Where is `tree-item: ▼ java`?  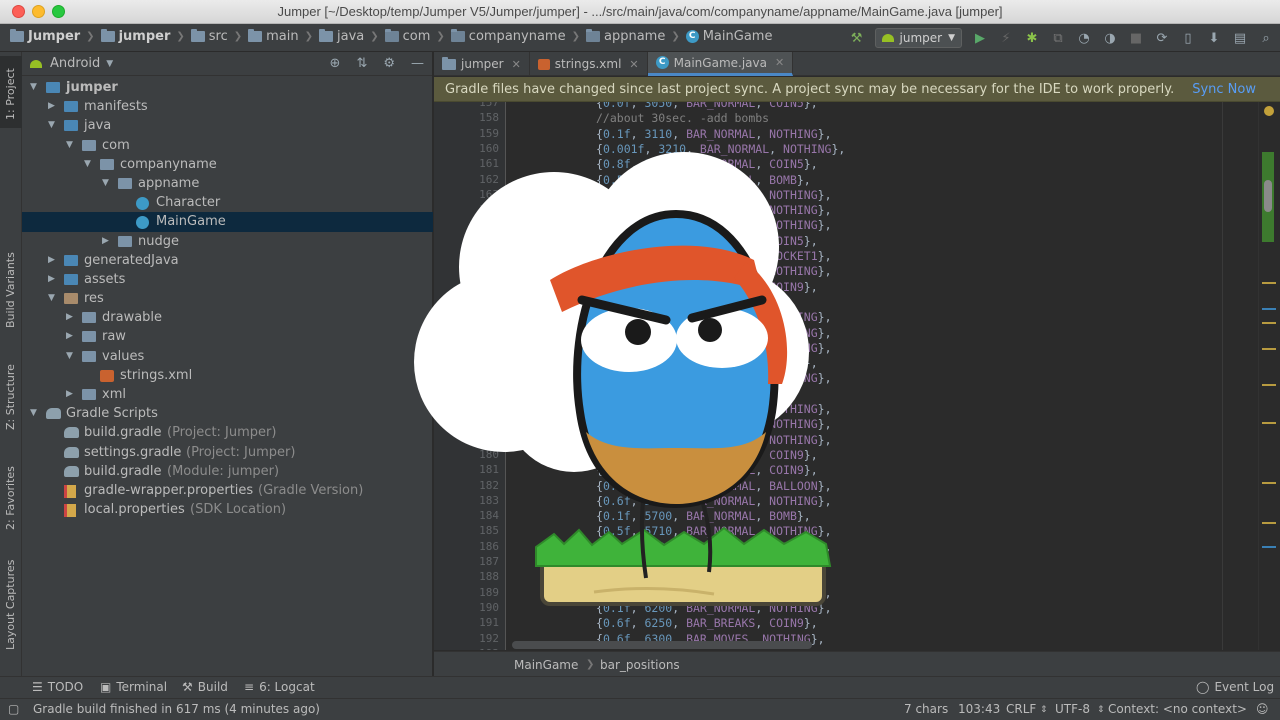
tree-item: ▼ java is located at coordinates (227, 125).